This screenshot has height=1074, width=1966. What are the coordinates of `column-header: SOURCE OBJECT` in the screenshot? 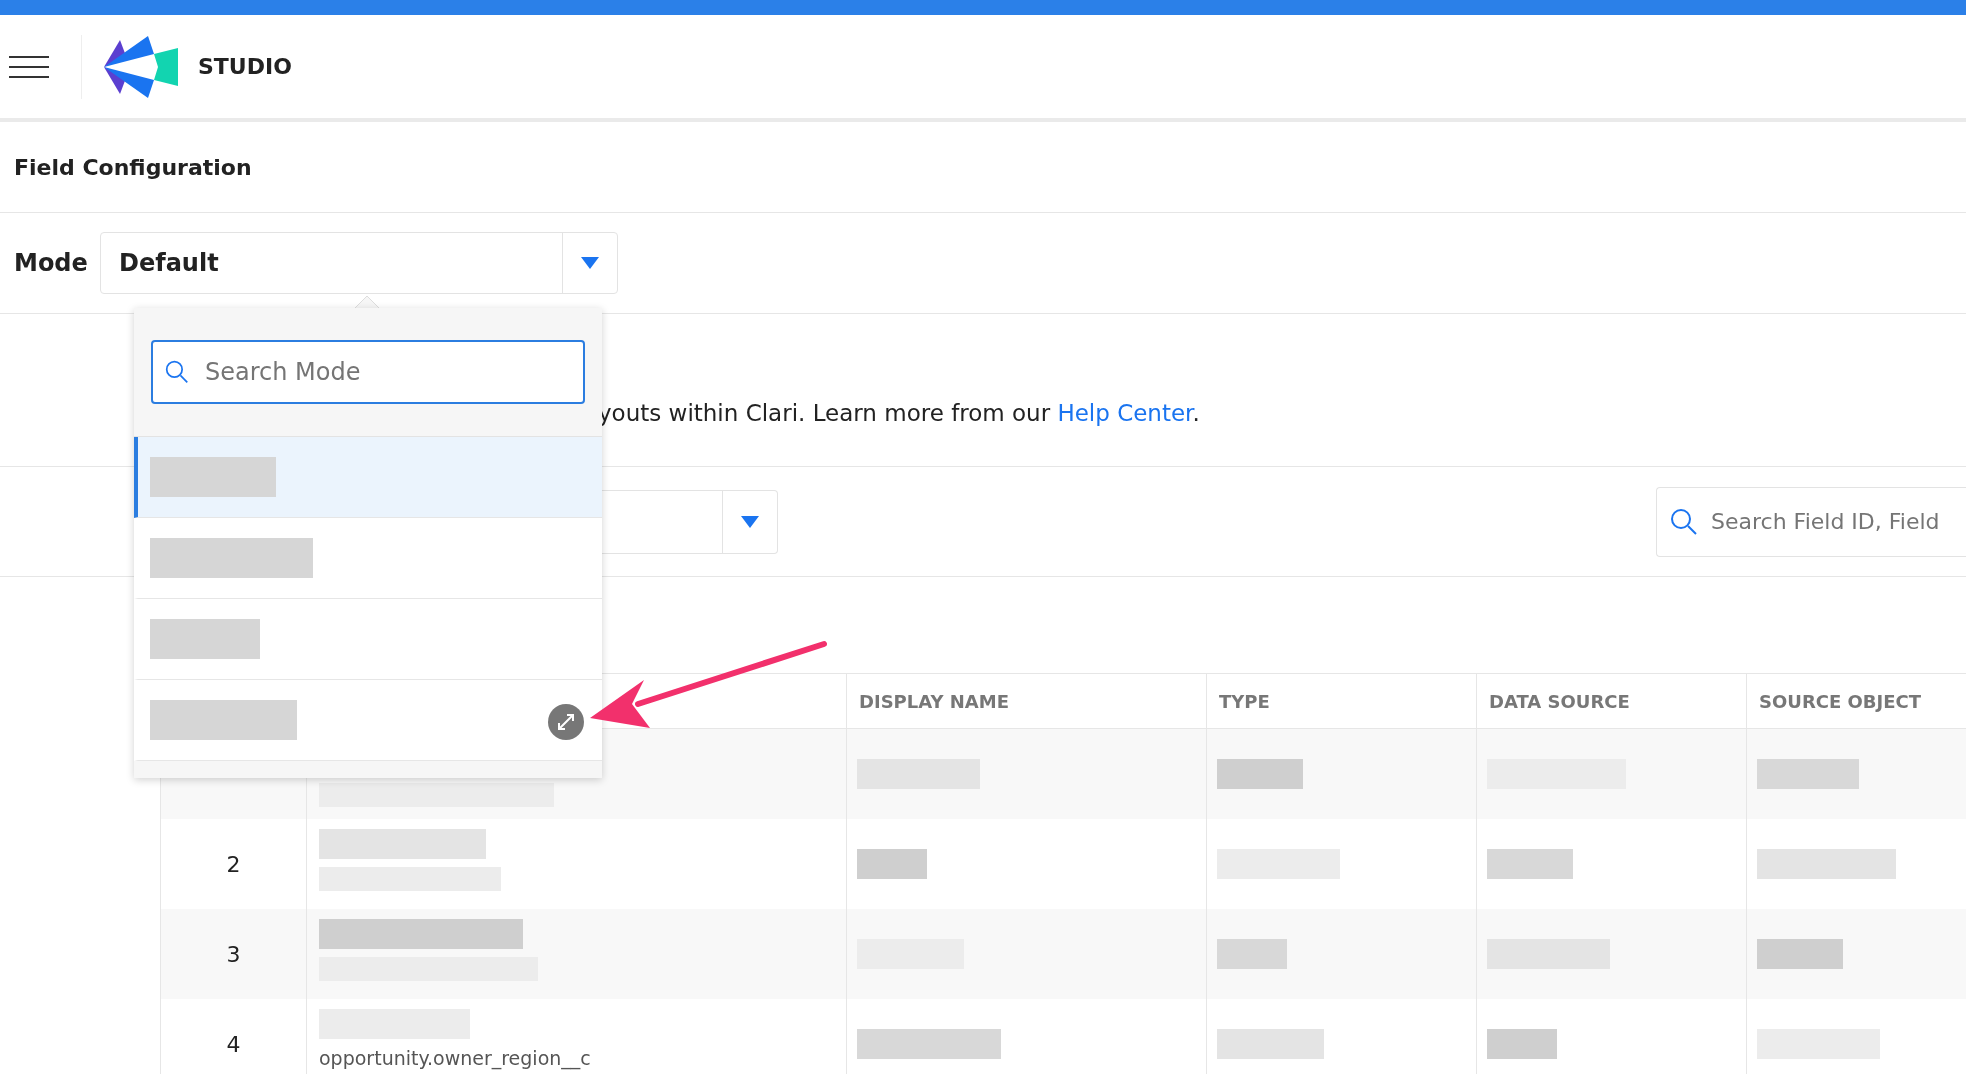 It's located at (1856, 701).